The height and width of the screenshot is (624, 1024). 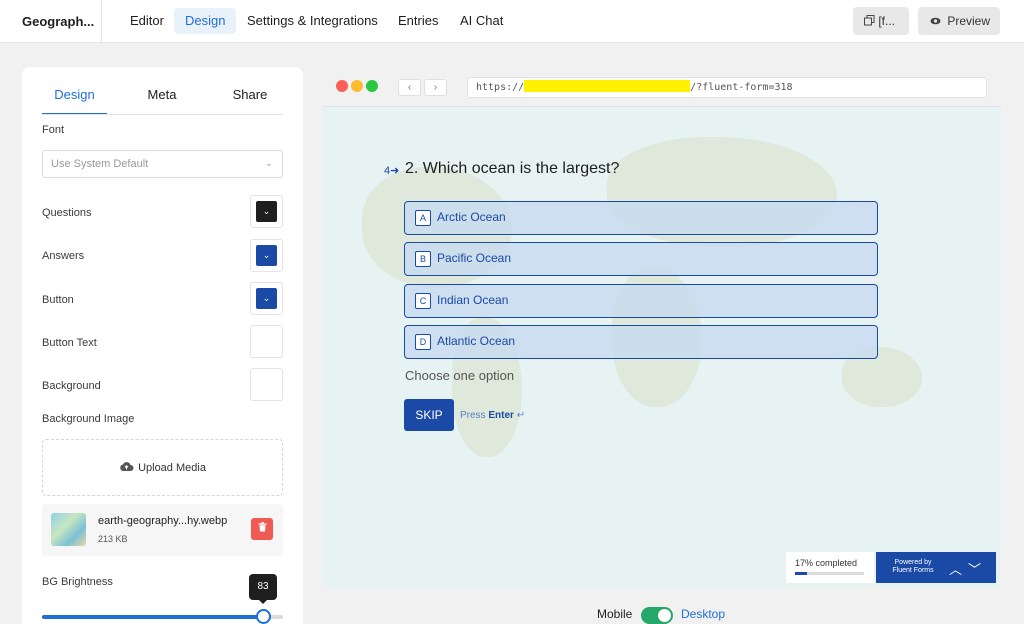 I want to click on progress-indicator: 17% completed, so click(x=830, y=567).